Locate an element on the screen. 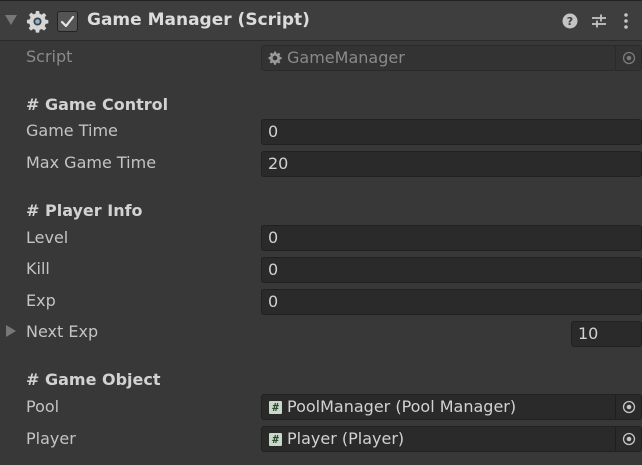  presets-icon is located at coordinates (599, 21).